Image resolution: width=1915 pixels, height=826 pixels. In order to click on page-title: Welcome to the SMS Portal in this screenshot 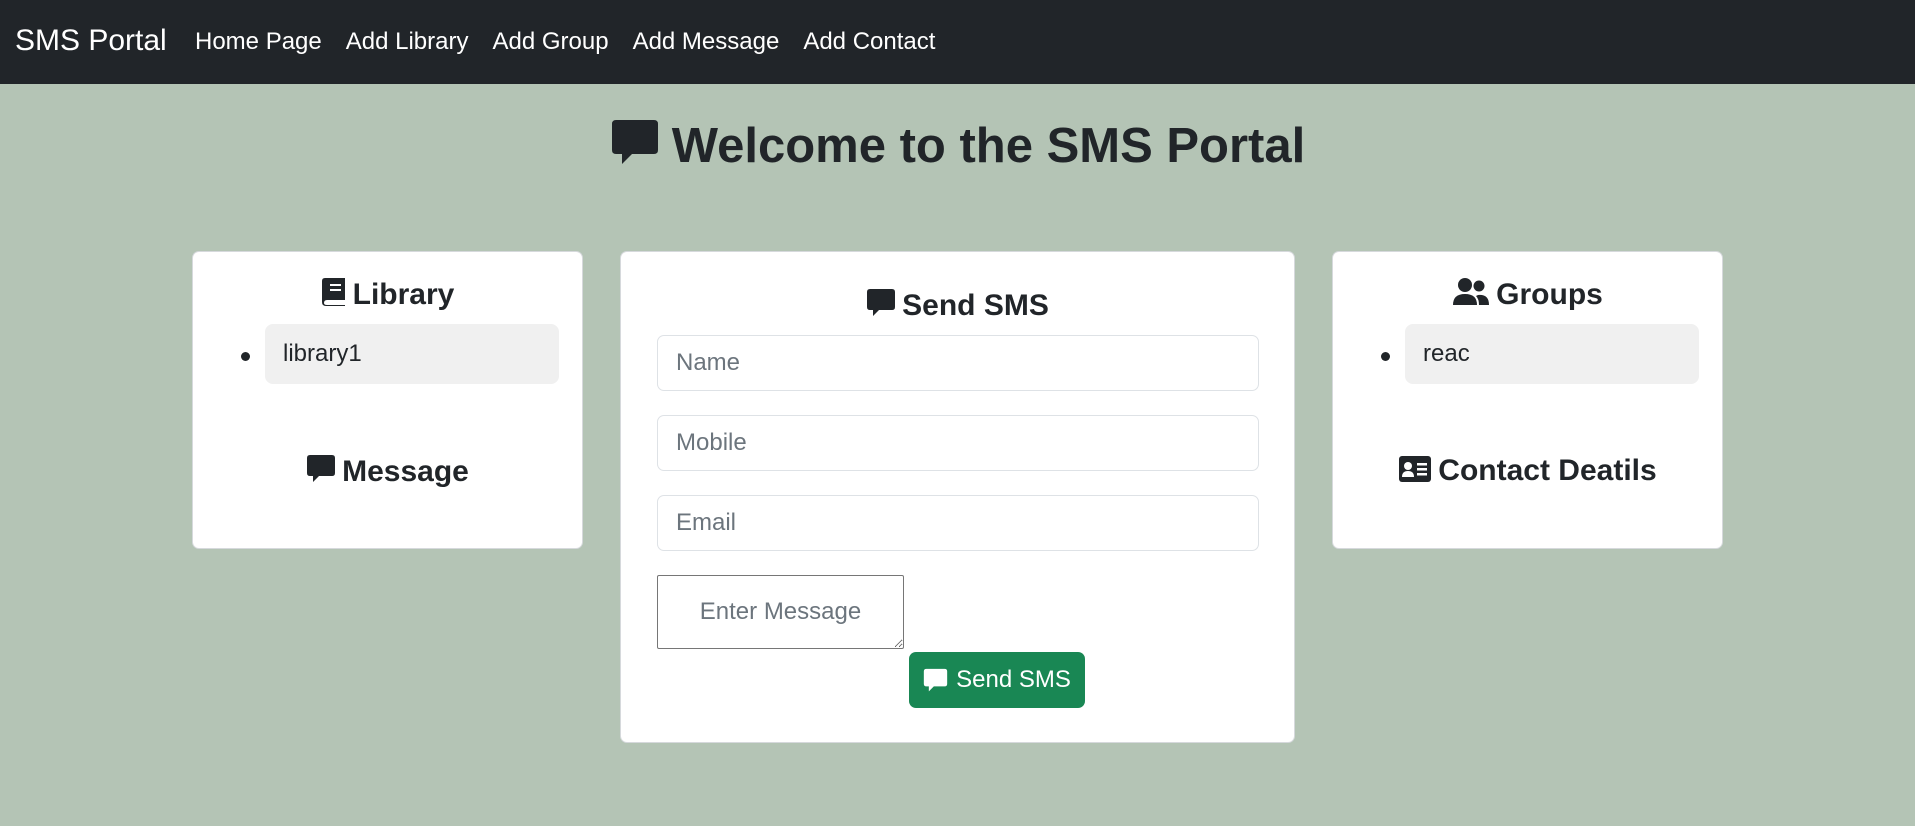, I will do `click(957, 148)`.